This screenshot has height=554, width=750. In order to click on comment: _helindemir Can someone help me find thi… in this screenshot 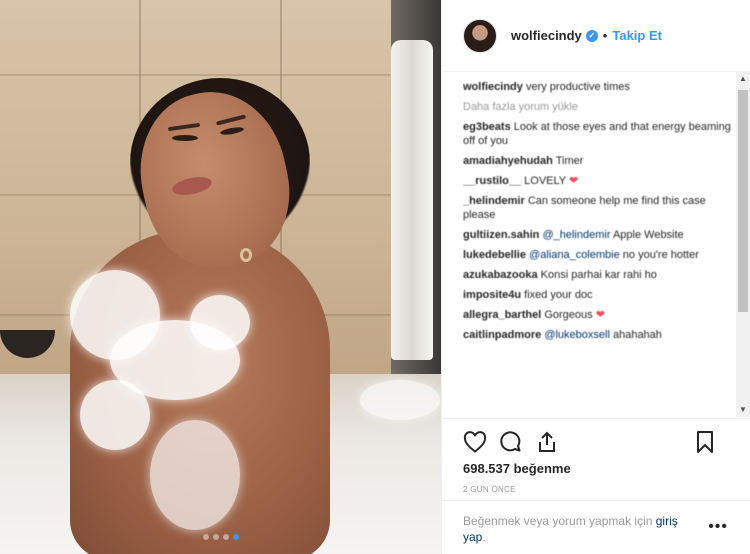, I will do `click(598, 208)`.